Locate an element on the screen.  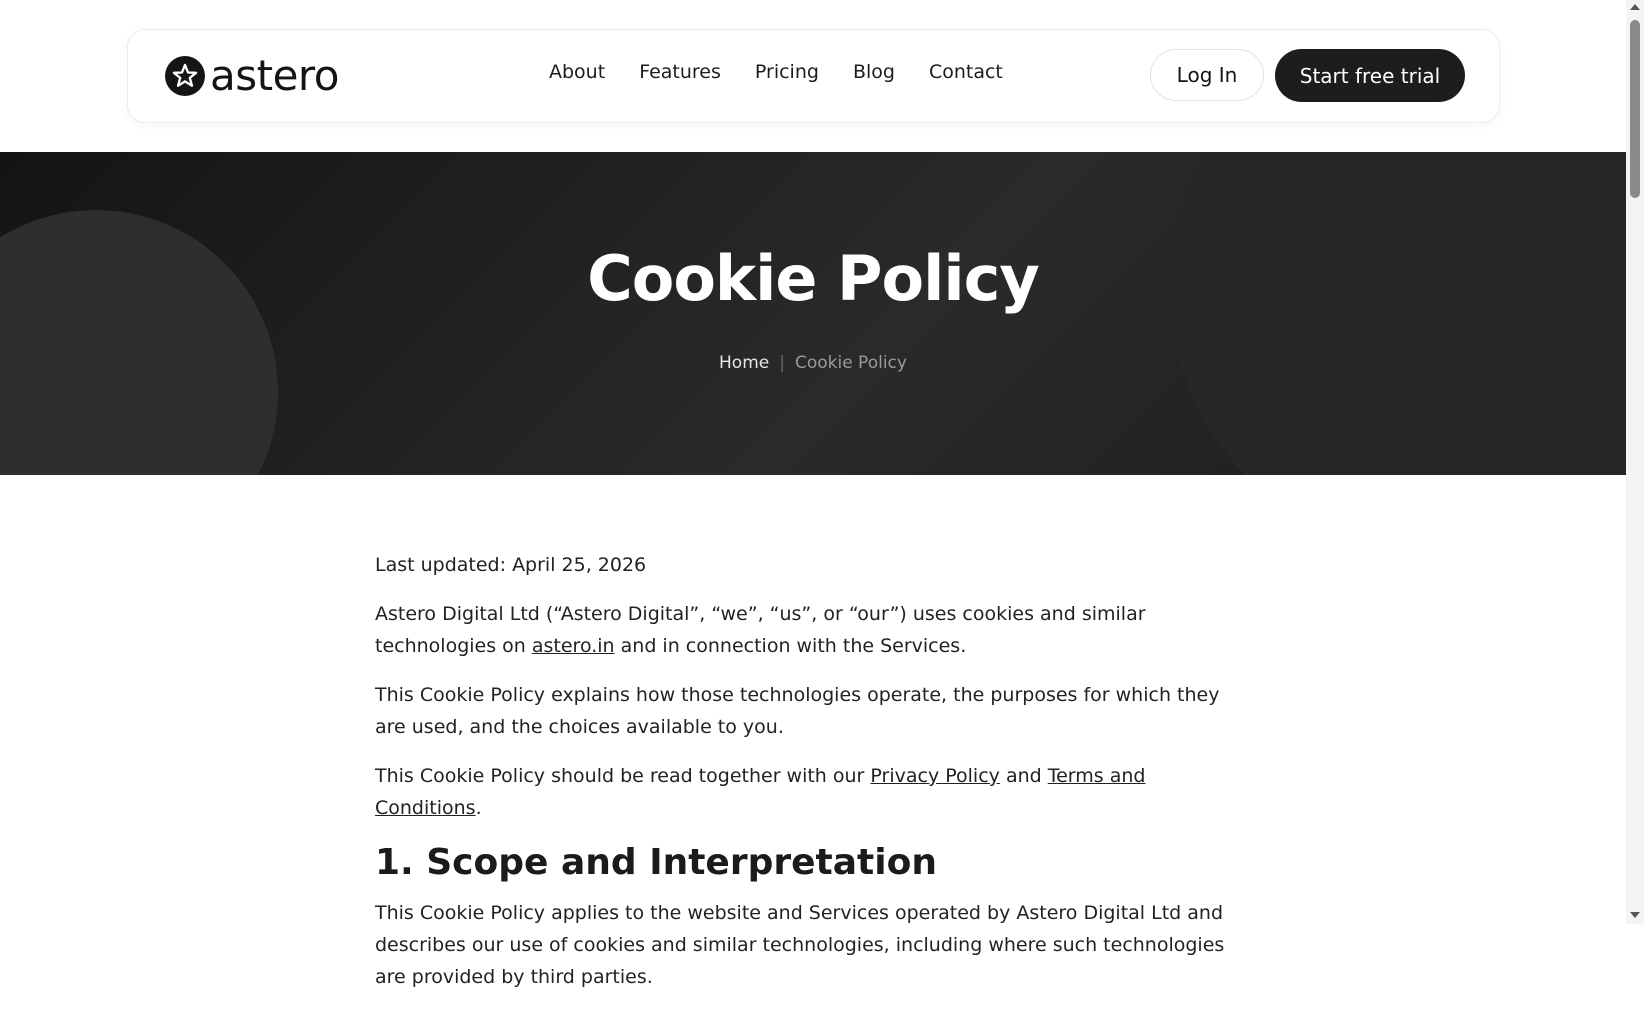
login-button: Log In is located at coordinates (1207, 75).